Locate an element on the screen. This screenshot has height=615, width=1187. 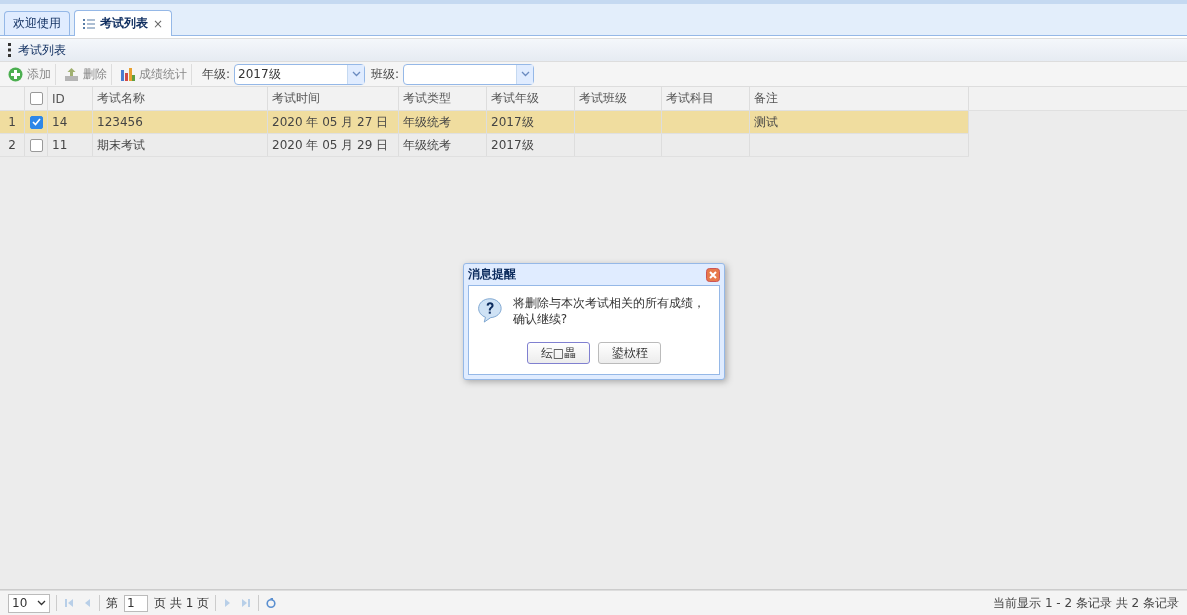
page-label: 第 is located at coordinates (112, 603).